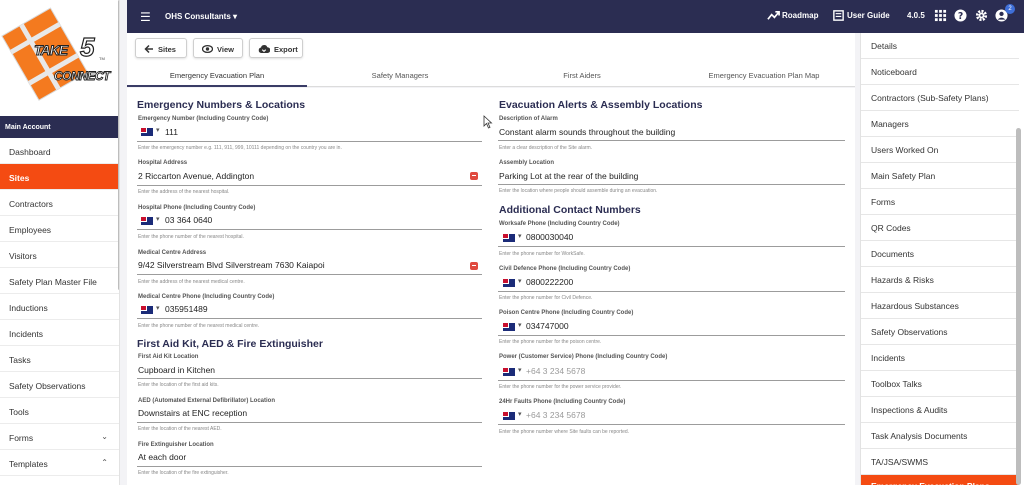 The image size is (1024, 485). What do you see at coordinates (188, 220) in the screenshot?
I see `hospital-phone-field: 03 364 0640` at bounding box center [188, 220].